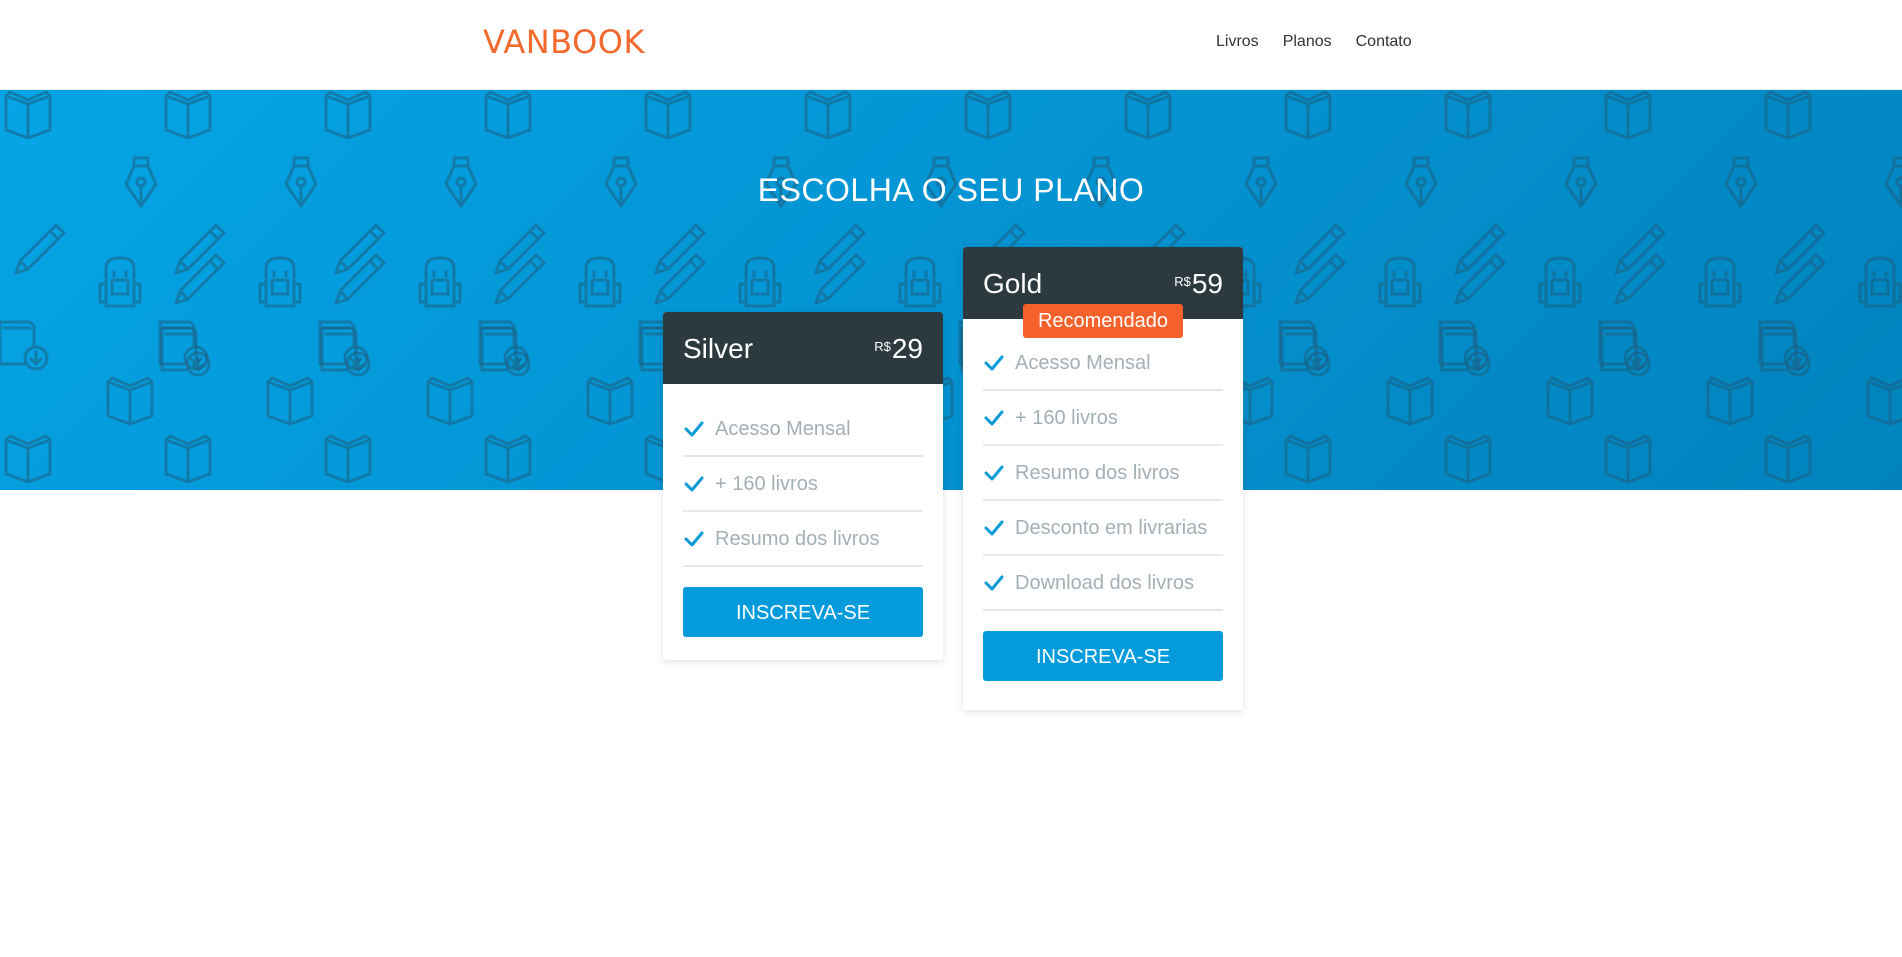  I want to click on book-download-icon, so click(24, 345).